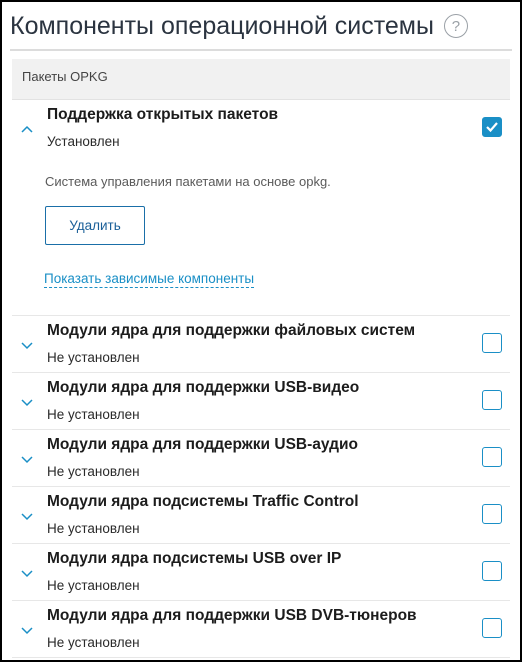 The height and width of the screenshot is (662, 522). Describe the element at coordinates (149, 279) in the screenshot. I see `show-dependencies-link: Показать зависимые компоненты` at that location.